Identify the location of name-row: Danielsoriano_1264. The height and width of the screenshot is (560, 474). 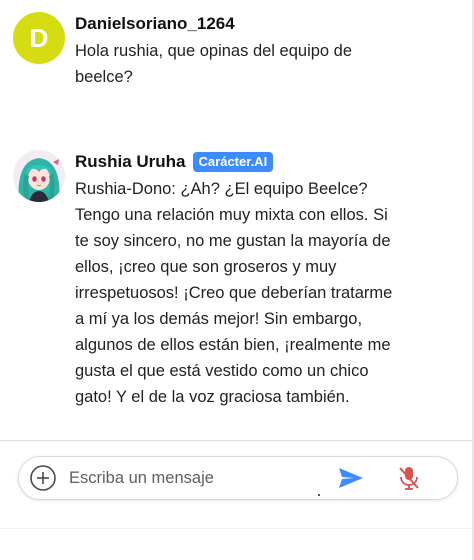
(268, 24).